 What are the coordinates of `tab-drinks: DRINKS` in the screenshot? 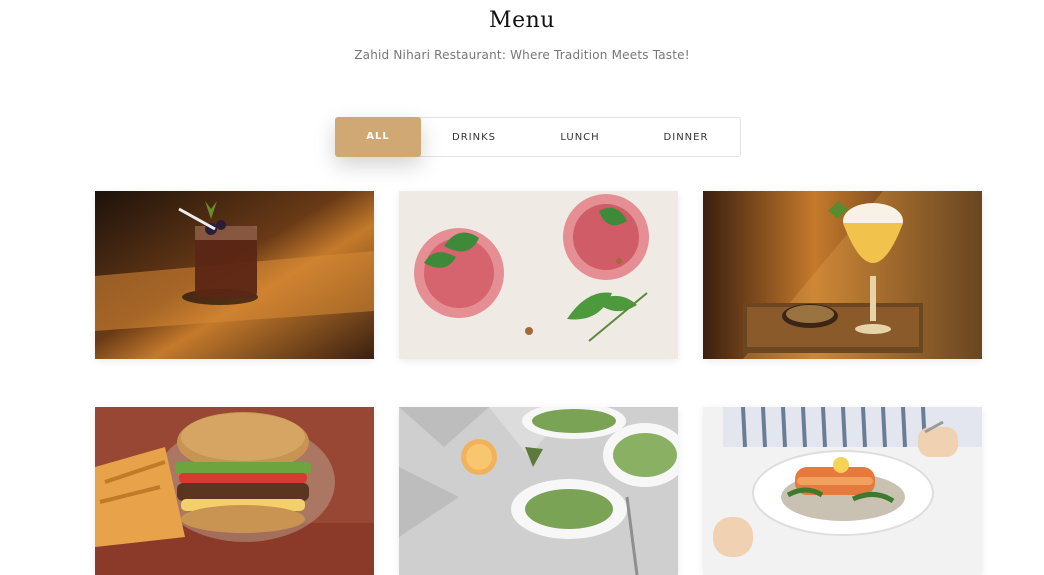 It's located at (474, 137).